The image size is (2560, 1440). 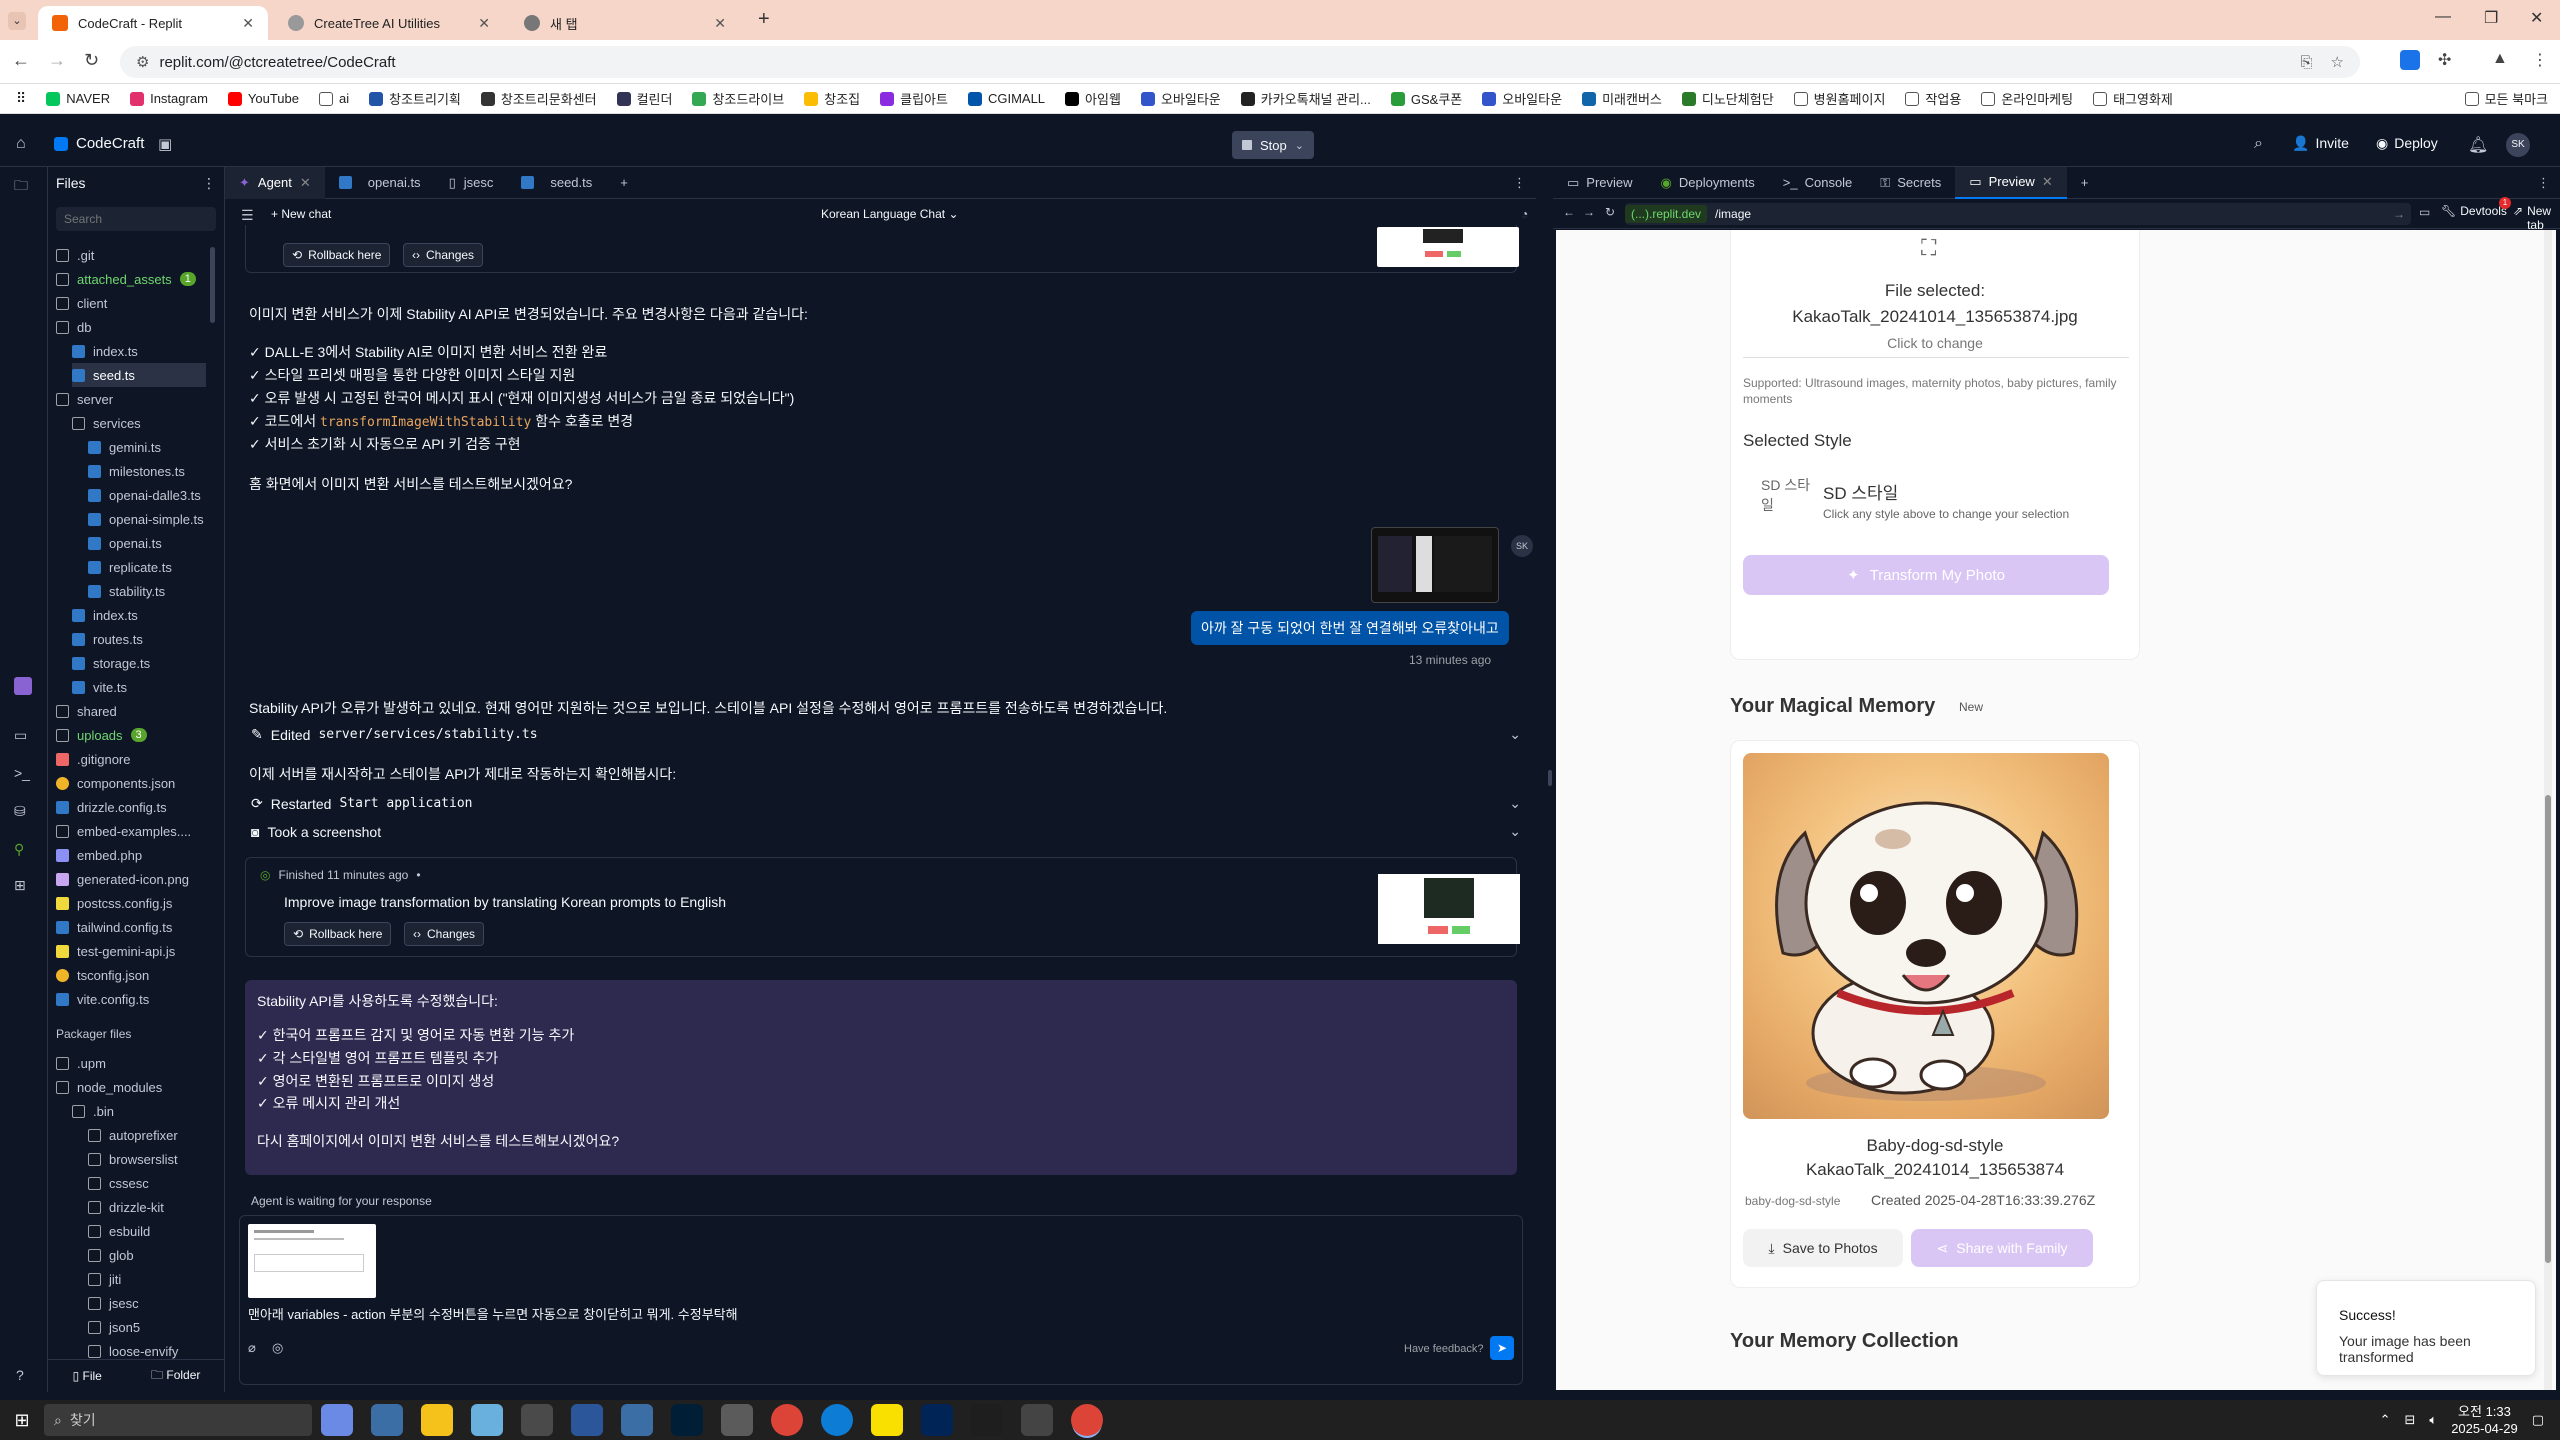 I want to click on user-attachment-thumbnail, so click(x=1435, y=565).